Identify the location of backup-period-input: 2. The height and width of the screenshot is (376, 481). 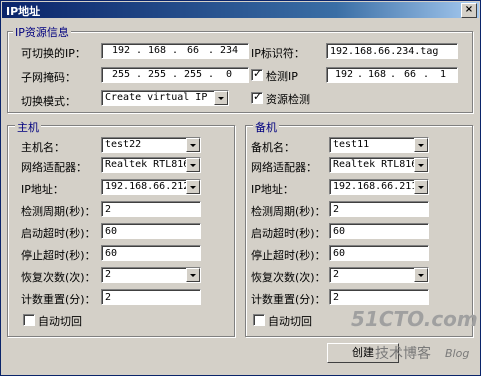
(379, 209).